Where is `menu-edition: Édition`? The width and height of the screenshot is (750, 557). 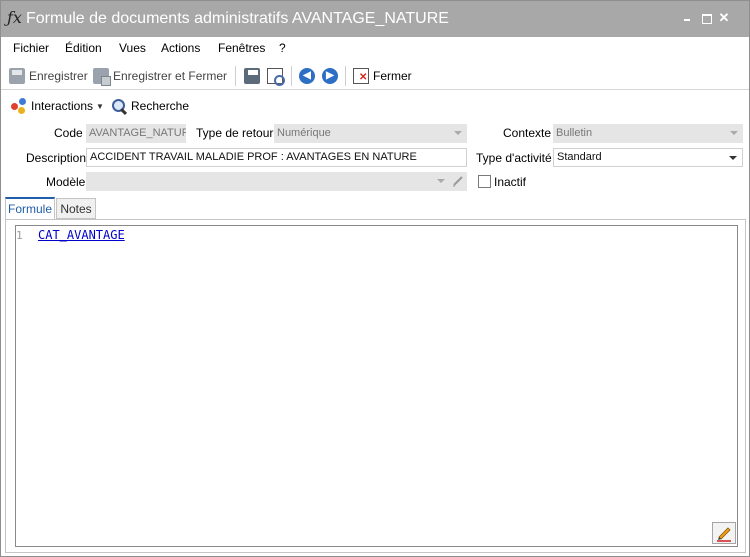
menu-edition: Édition is located at coordinates (83, 48).